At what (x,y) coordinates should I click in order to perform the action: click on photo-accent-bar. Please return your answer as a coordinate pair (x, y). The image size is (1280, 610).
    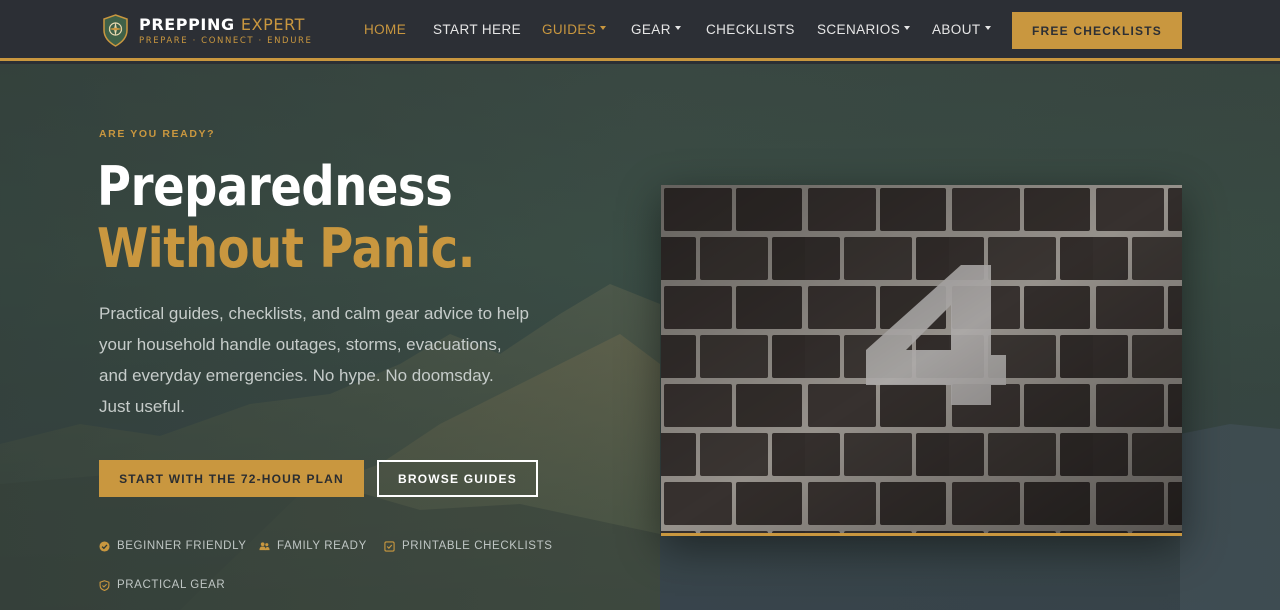
    Looking at the image, I should click on (921, 534).